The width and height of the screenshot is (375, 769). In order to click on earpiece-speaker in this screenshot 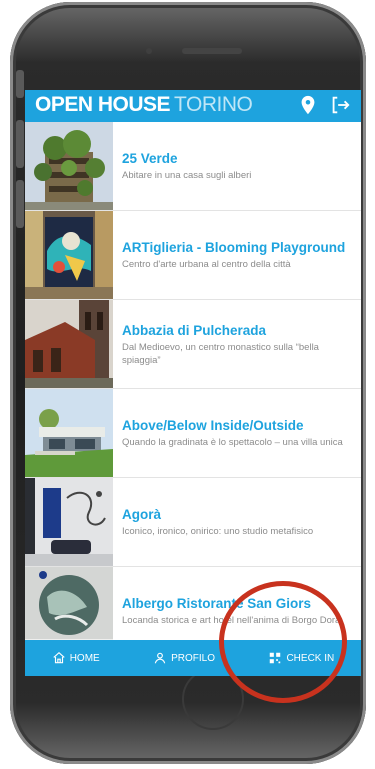, I will do `click(212, 51)`.